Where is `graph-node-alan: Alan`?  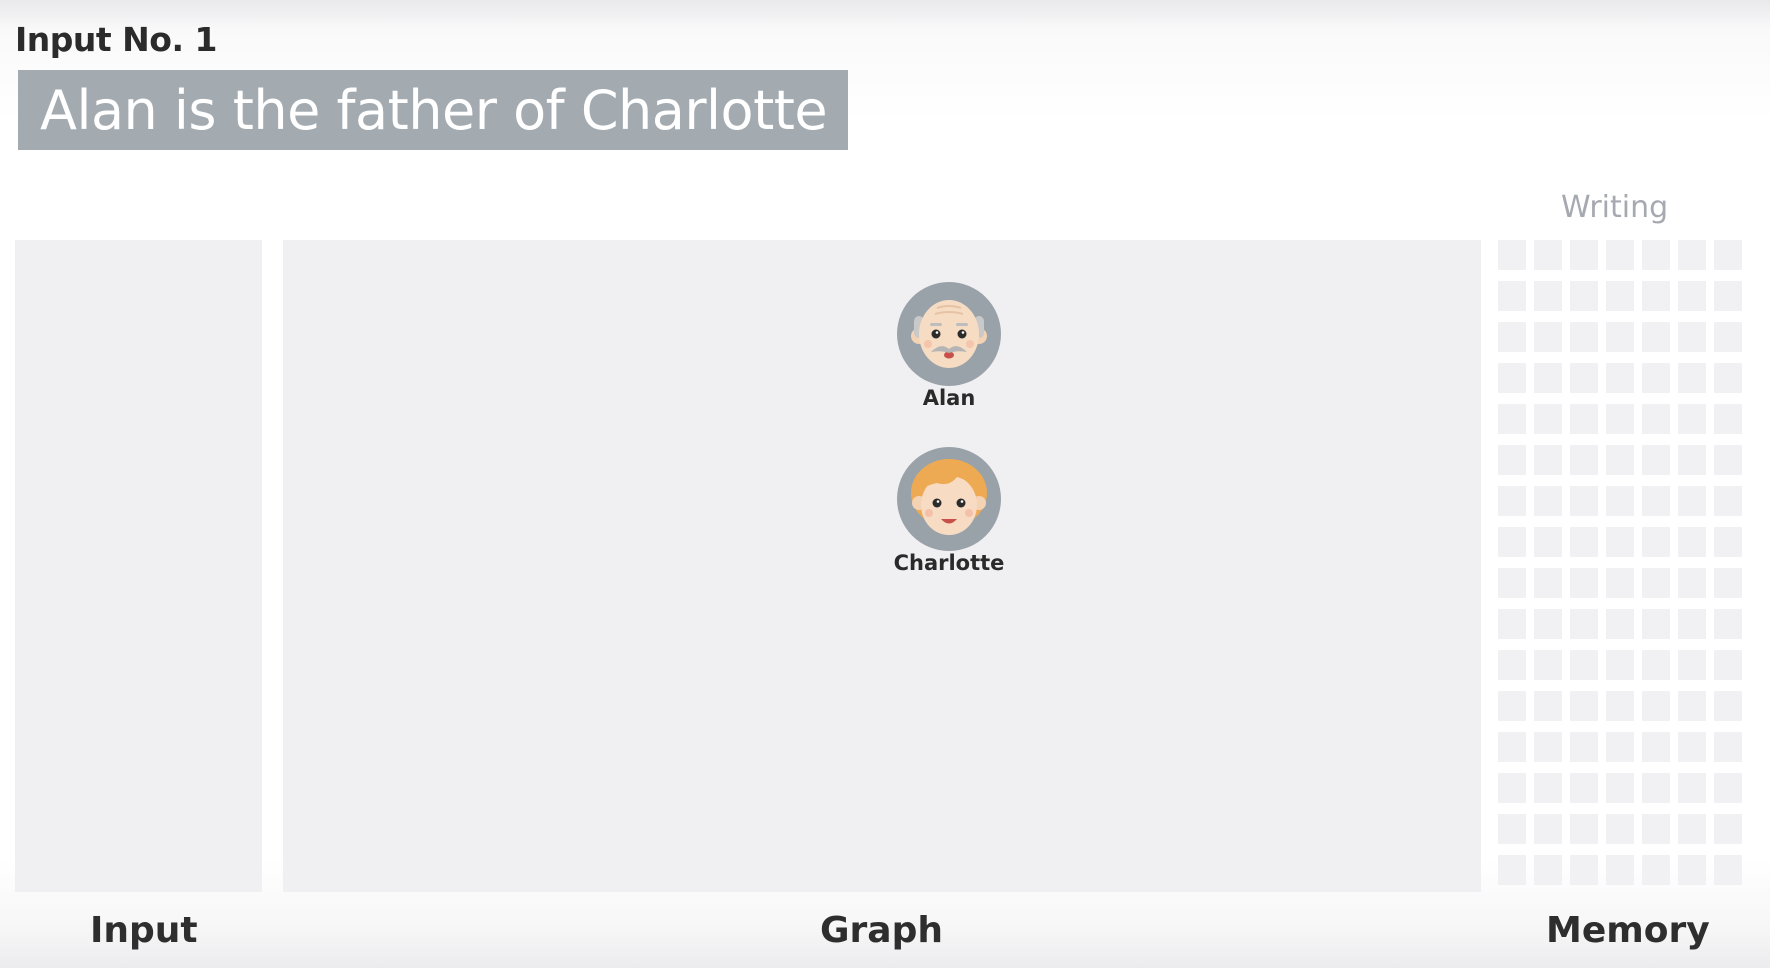 graph-node-alan: Alan is located at coordinates (949, 346).